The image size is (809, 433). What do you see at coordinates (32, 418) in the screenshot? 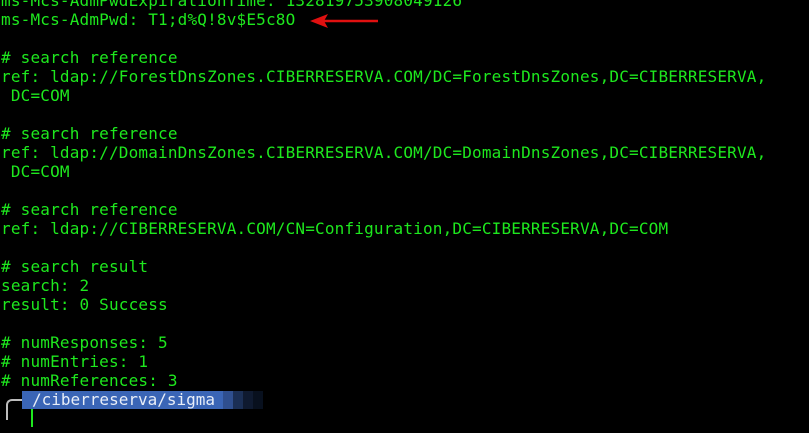
I see `terminal-cursor` at bounding box center [32, 418].